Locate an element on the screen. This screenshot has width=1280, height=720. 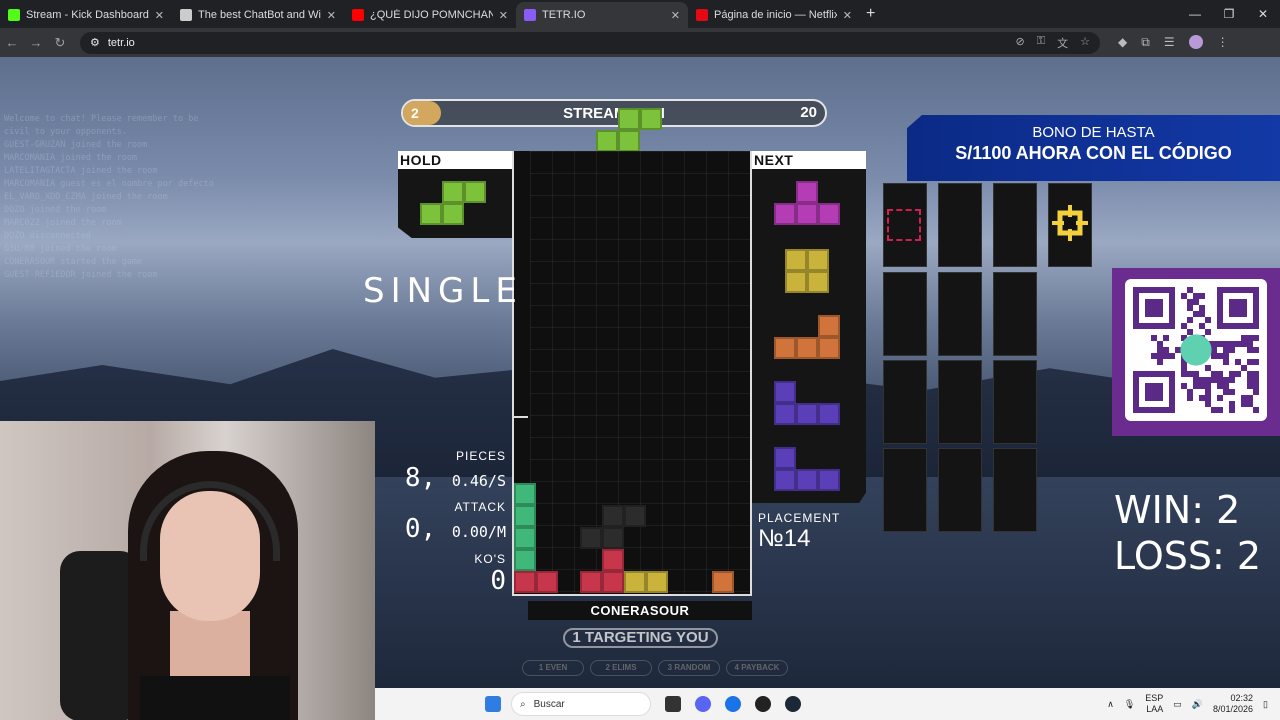
volume-icon: 🔊 is located at coordinates (1197, 704).